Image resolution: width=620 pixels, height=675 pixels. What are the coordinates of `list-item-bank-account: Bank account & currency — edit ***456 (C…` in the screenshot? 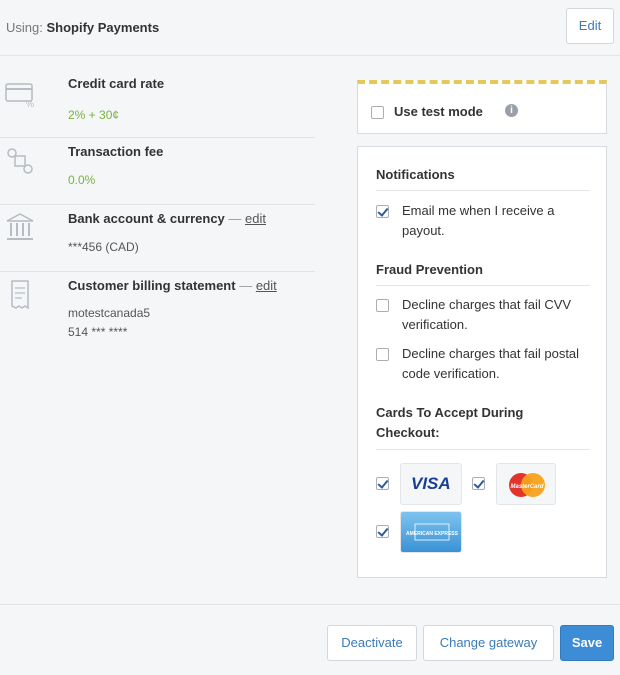 It's located at (157, 238).